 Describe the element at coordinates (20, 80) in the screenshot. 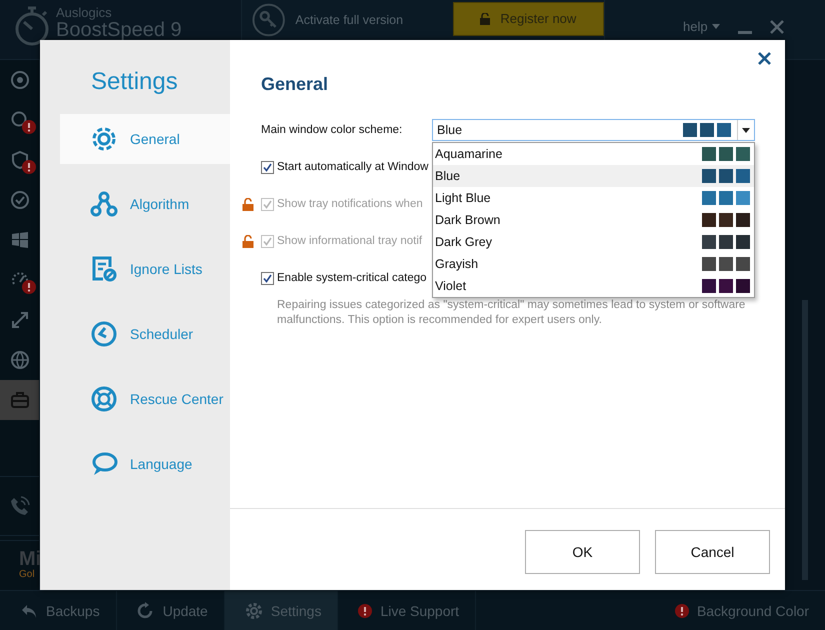

I see `target-icon` at that location.